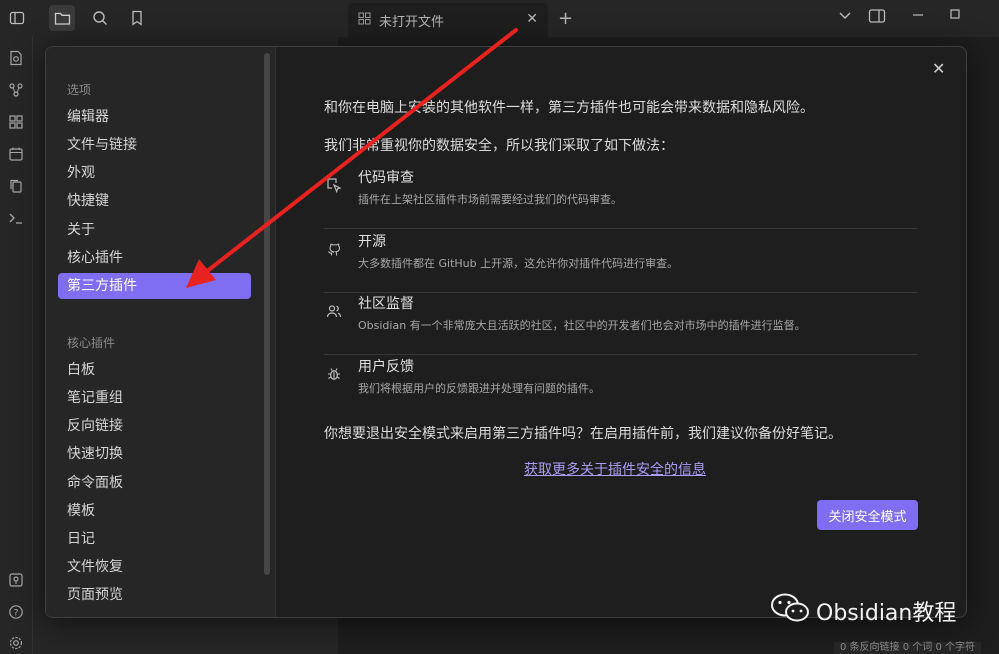 The width and height of the screenshot is (999, 654). Describe the element at coordinates (154, 483) in the screenshot. I see `sidebar-item-command-palette: 命令面板` at that location.